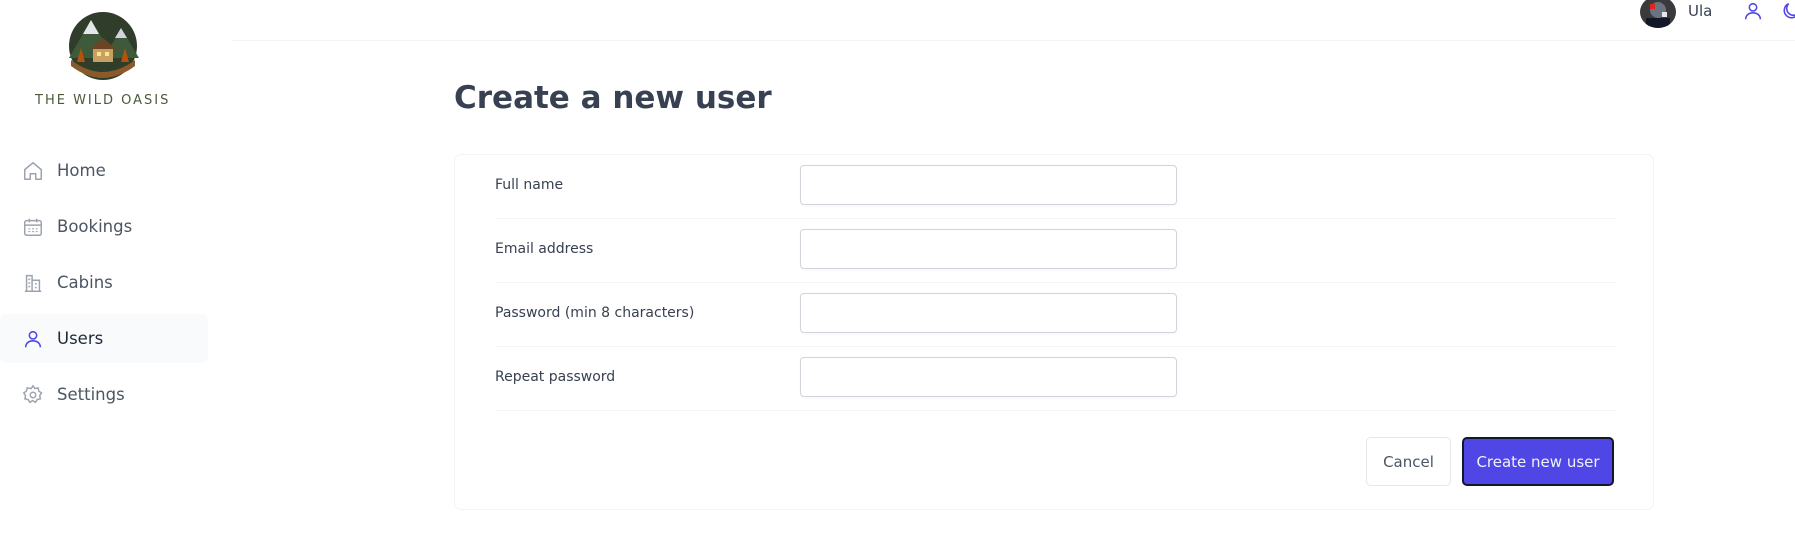 The width and height of the screenshot is (1795, 554). Describe the element at coordinates (988, 249) in the screenshot. I see `email-input` at that location.